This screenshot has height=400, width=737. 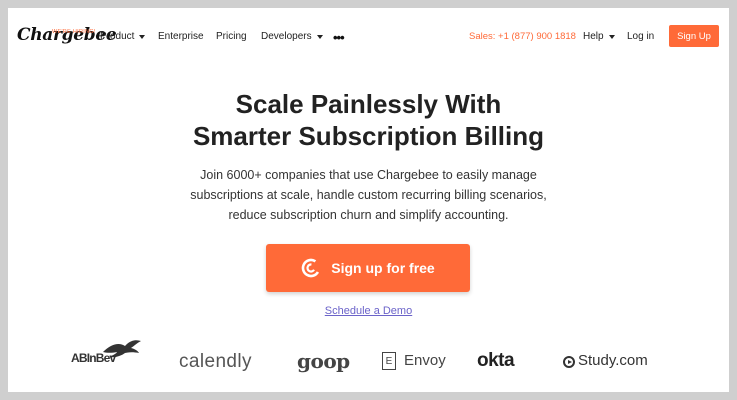 I want to click on nav-enterprise: Enterprise, so click(x=181, y=36).